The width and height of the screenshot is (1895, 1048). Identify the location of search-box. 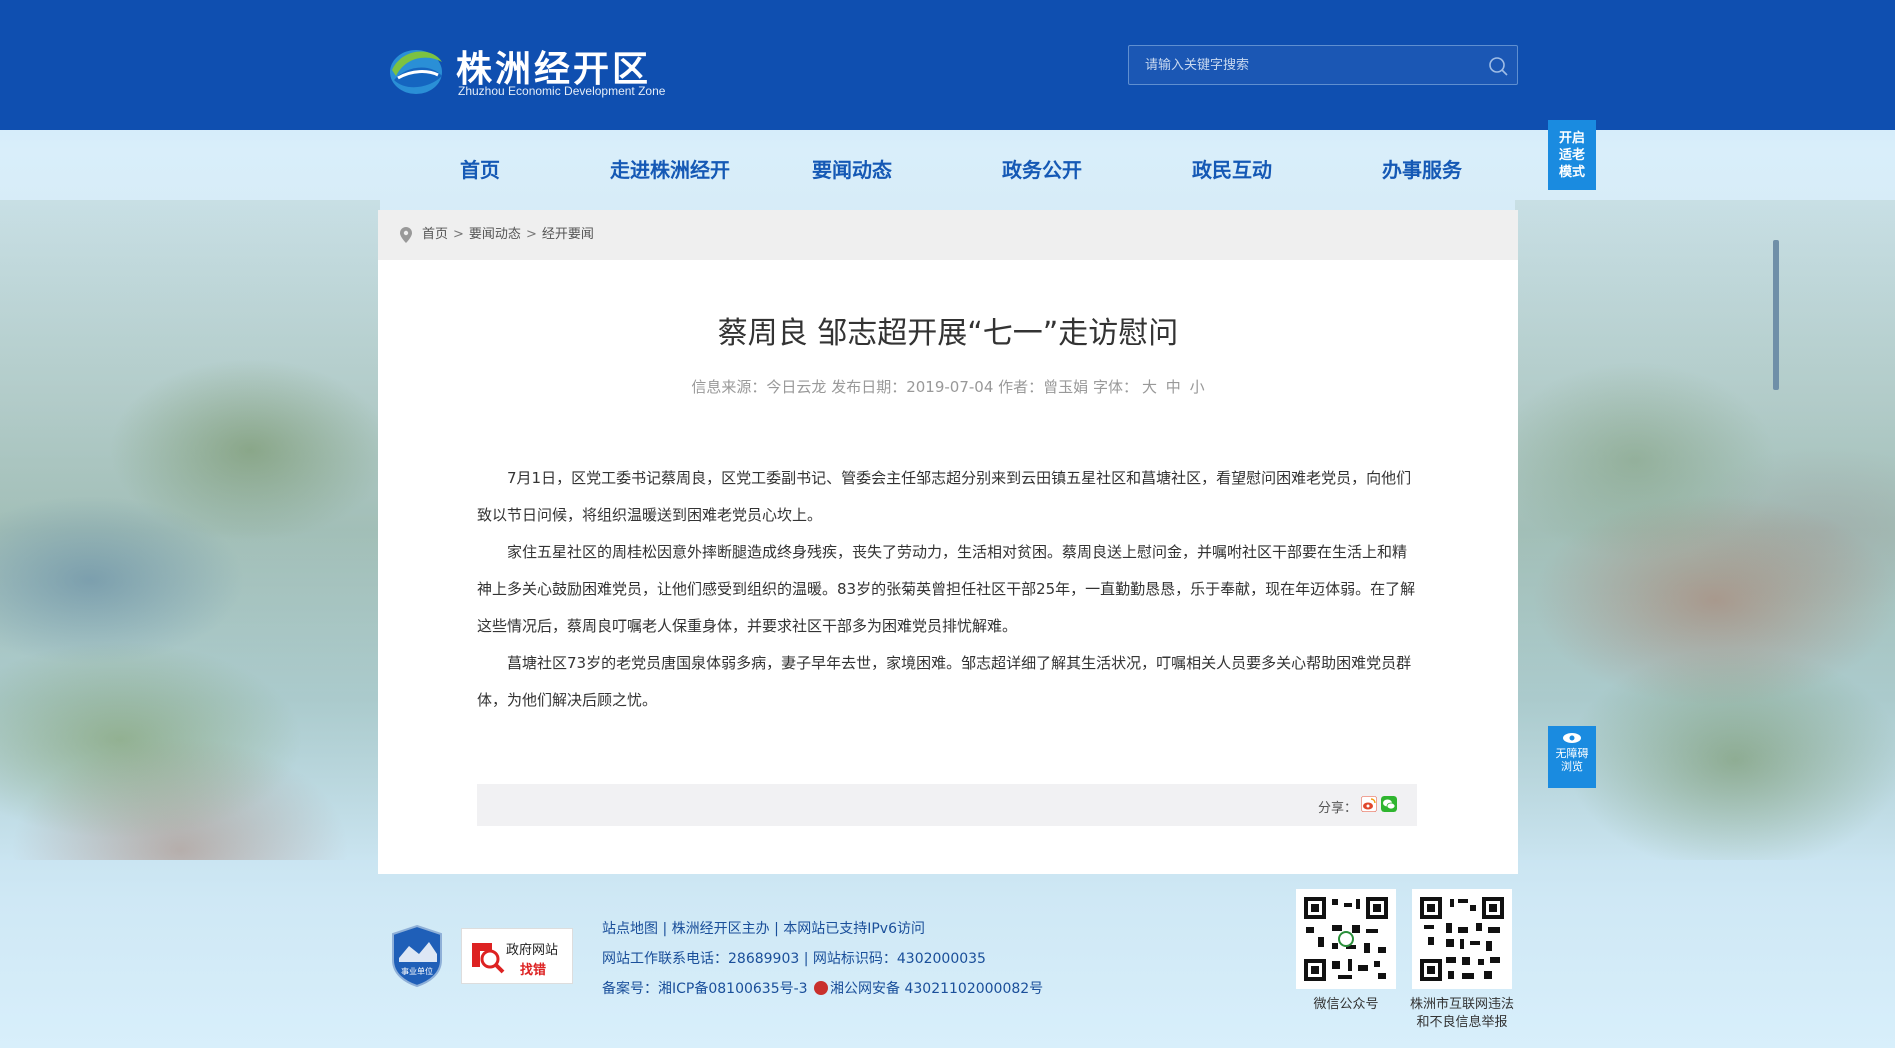
(1323, 65).